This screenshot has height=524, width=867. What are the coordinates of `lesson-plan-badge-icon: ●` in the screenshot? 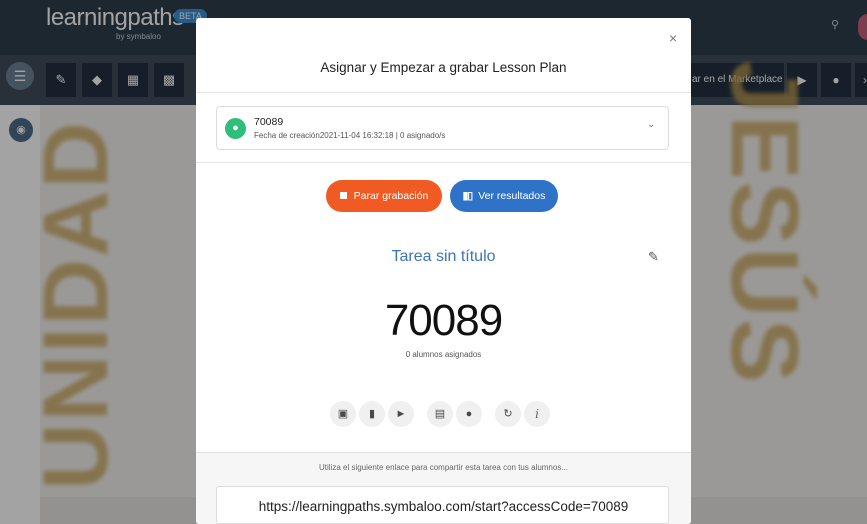 It's located at (235, 128).